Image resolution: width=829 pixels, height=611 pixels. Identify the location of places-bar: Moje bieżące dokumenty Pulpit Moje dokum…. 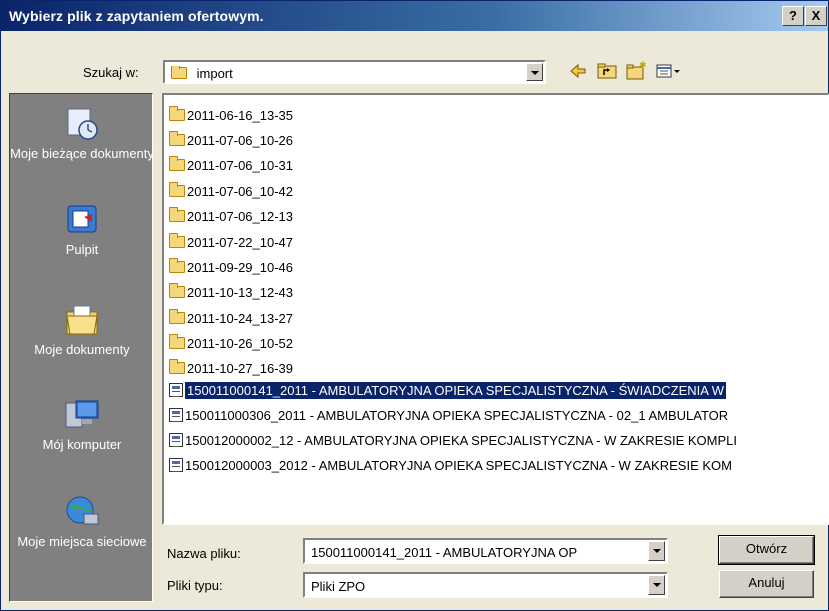
(81, 347).